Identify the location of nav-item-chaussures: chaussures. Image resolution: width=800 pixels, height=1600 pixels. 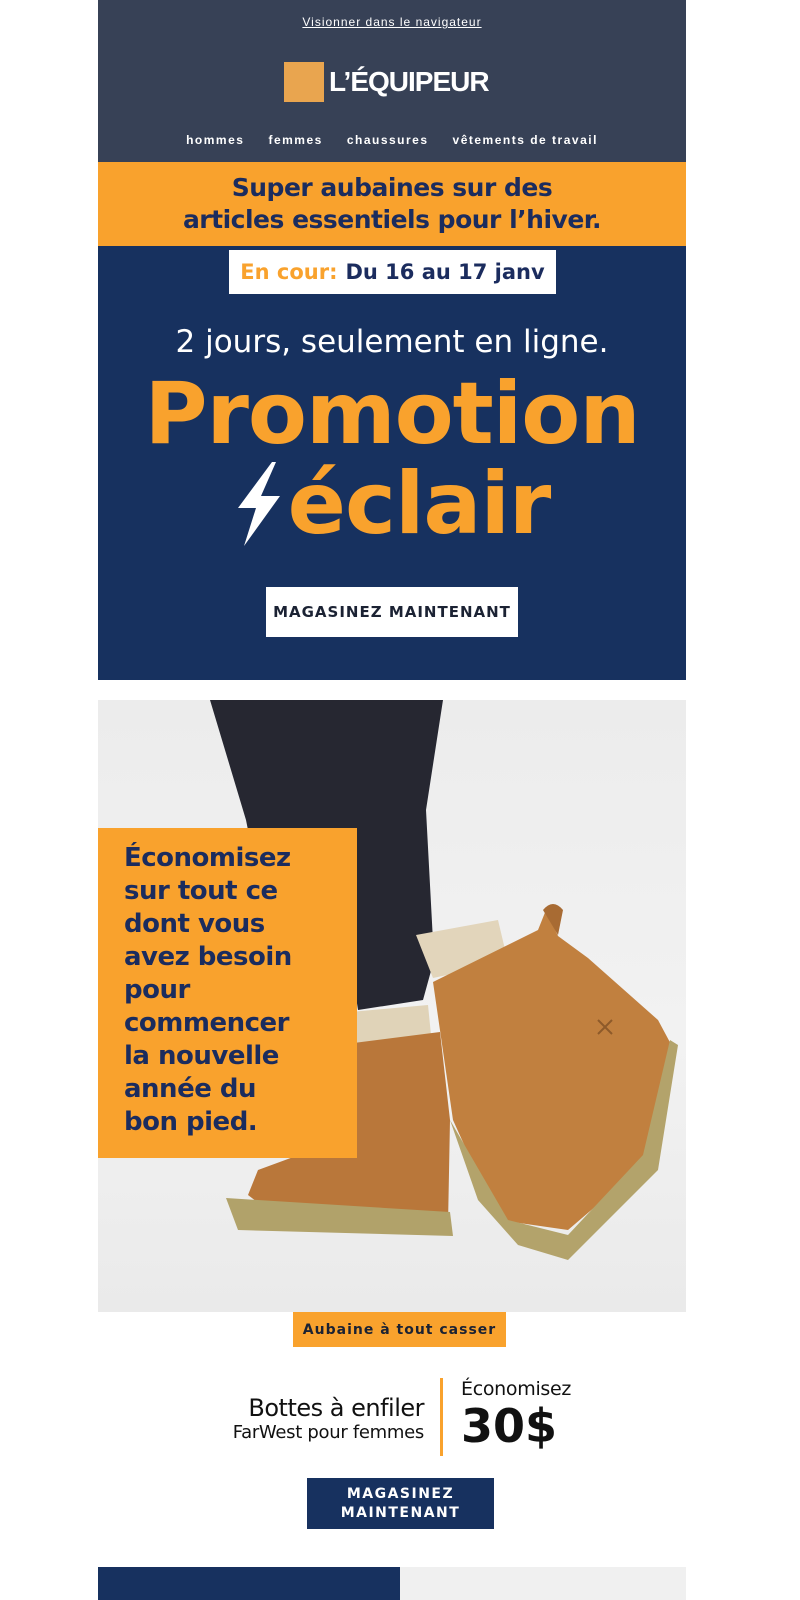
(388, 140).